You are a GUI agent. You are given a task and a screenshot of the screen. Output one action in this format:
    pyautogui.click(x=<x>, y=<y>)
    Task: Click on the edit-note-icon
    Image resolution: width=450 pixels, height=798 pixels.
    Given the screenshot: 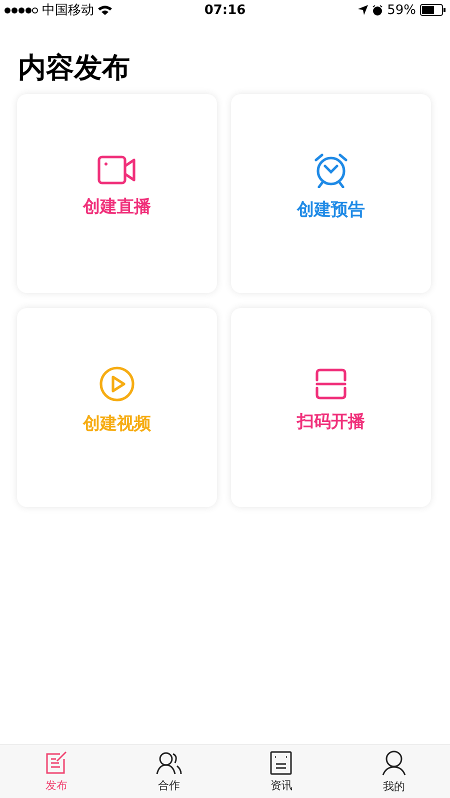 What is the action you would take?
    pyautogui.click(x=56, y=762)
    